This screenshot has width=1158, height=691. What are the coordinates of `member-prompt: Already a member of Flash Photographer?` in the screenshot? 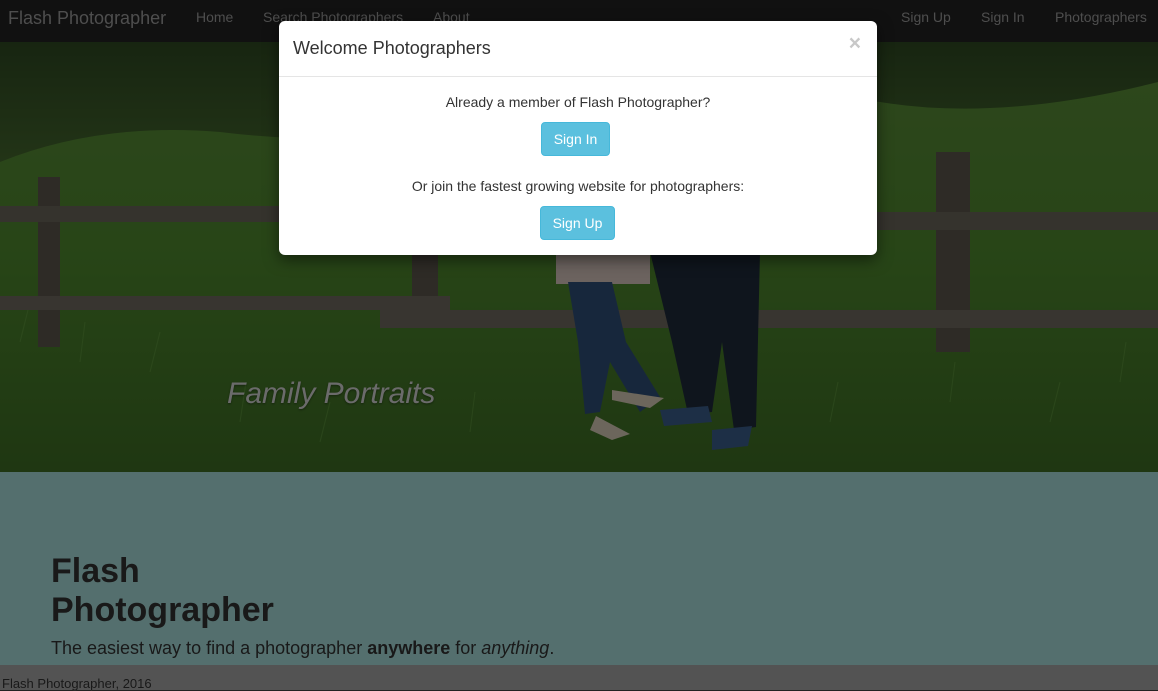 It's located at (578, 102).